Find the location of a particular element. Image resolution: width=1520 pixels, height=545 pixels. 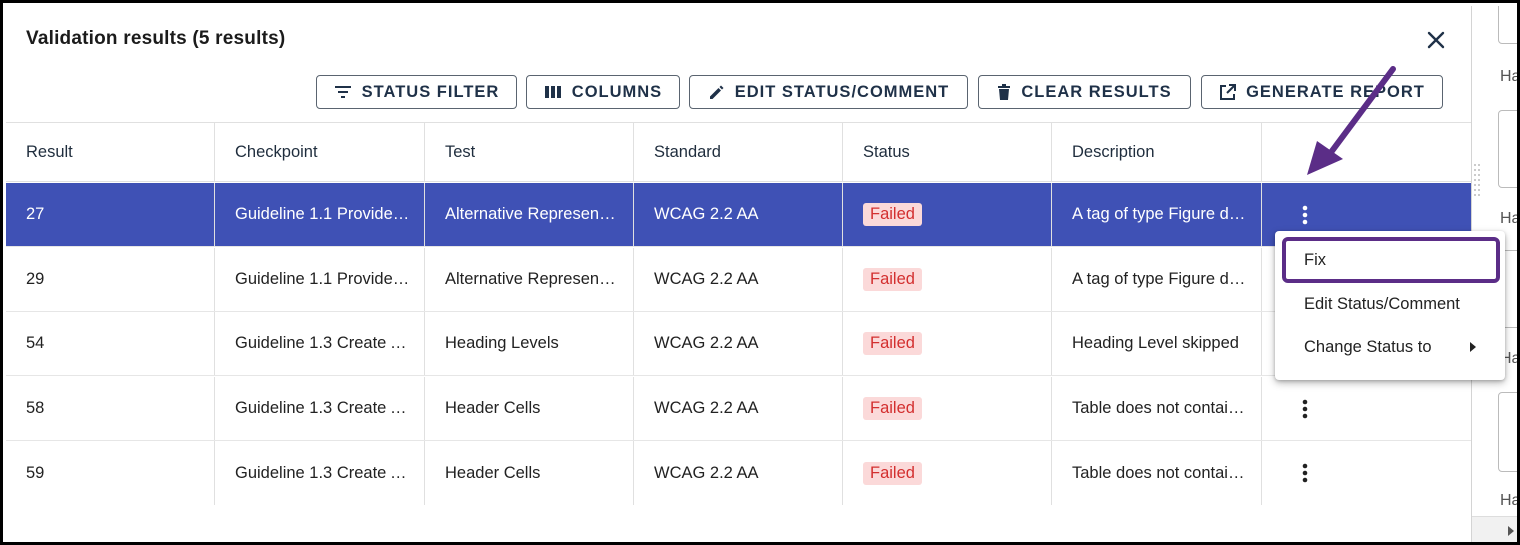

menu-item-change-status: Change Status to is located at coordinates (1390, 347).